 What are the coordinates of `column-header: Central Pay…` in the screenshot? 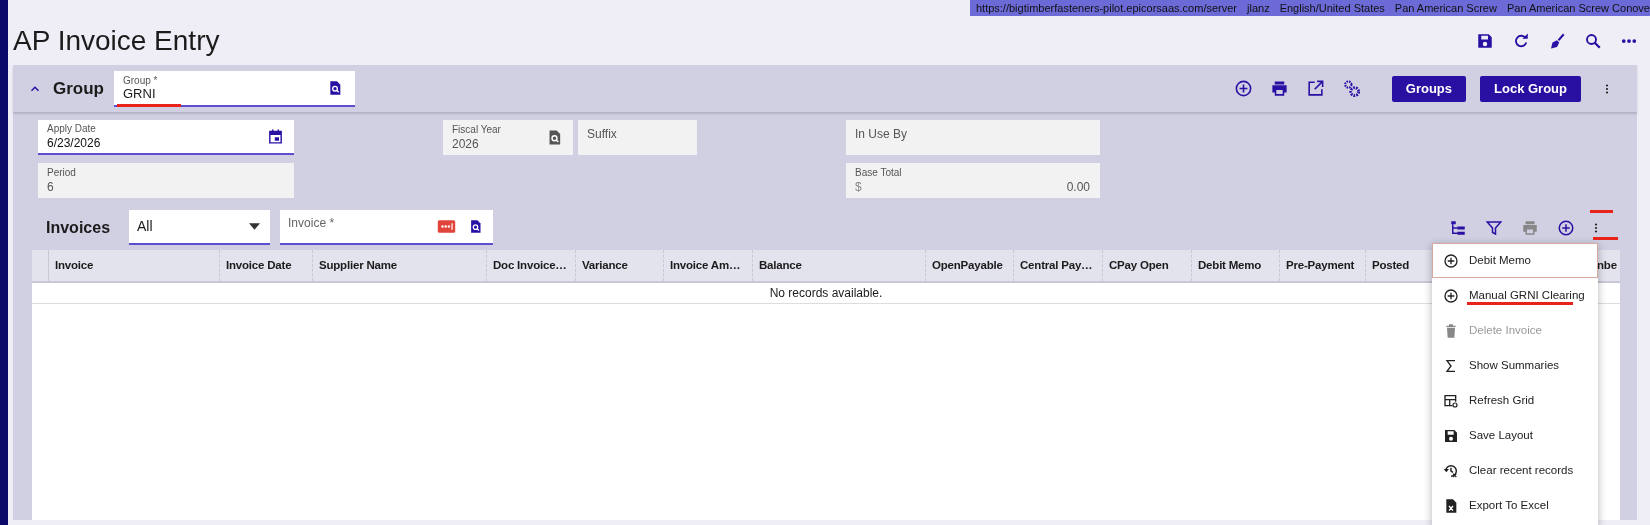 It's located at (1058, 265).